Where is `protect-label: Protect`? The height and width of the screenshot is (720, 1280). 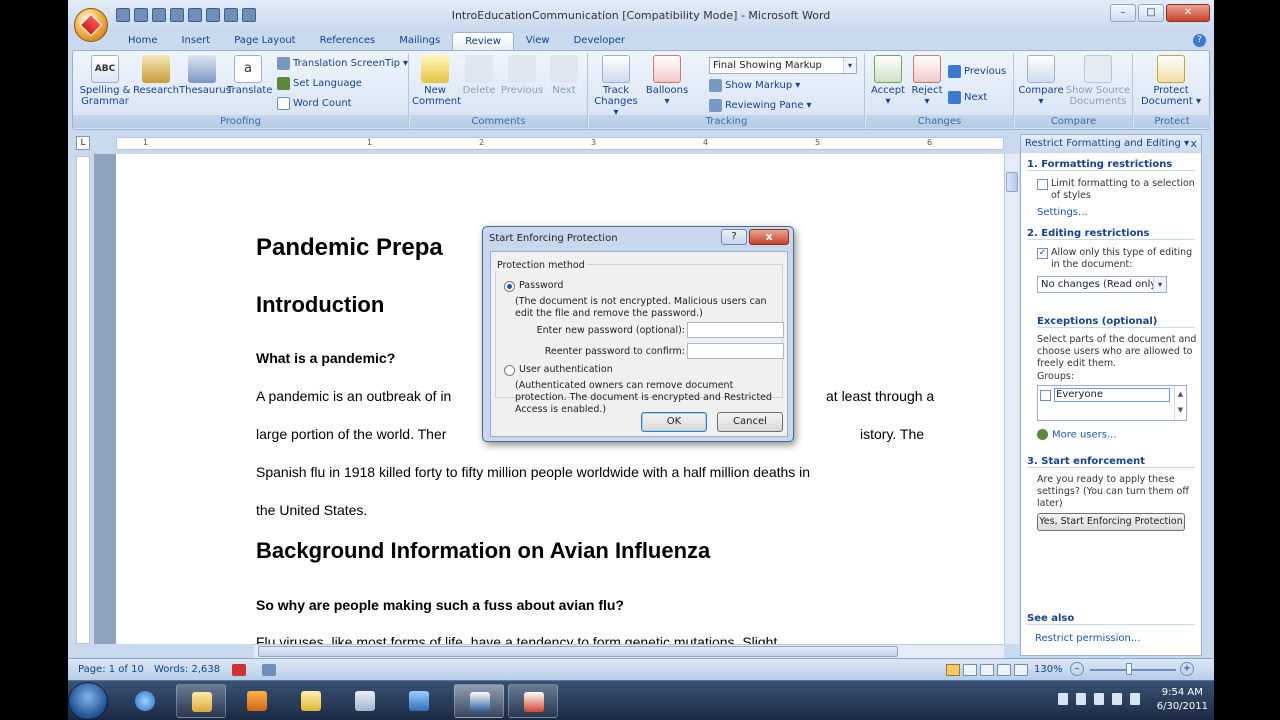
protect-label: Protect is located at coordinates (1172, 121).